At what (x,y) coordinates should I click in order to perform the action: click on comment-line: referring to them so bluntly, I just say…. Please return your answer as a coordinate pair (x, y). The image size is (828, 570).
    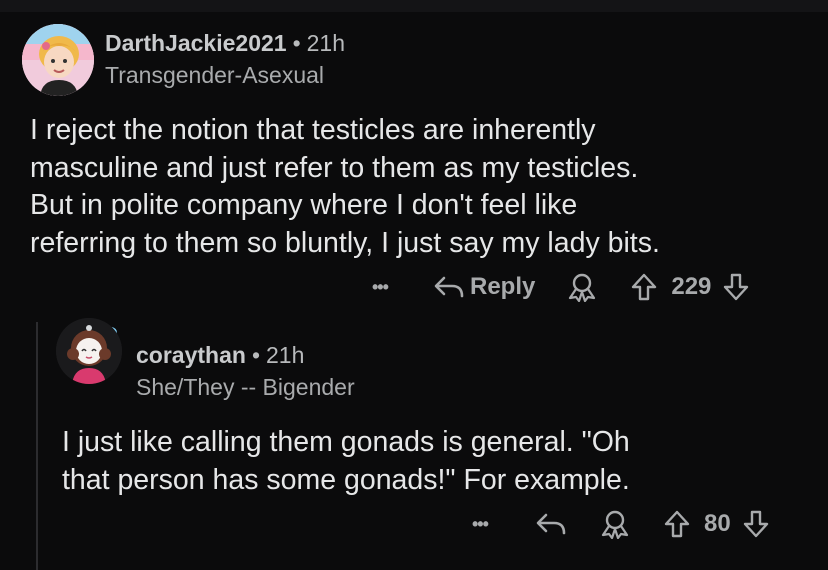
    Looking at the image, I should click on (345, 242).